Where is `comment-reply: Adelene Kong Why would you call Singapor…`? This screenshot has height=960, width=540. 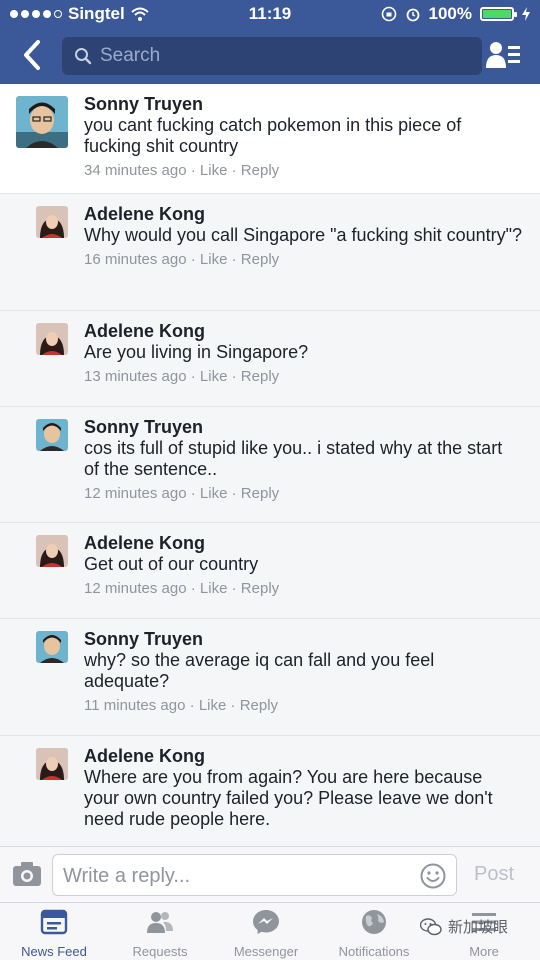 comment-reply: Adelene Kong Why would you call Singapor… is located at coordinates (270, 252).